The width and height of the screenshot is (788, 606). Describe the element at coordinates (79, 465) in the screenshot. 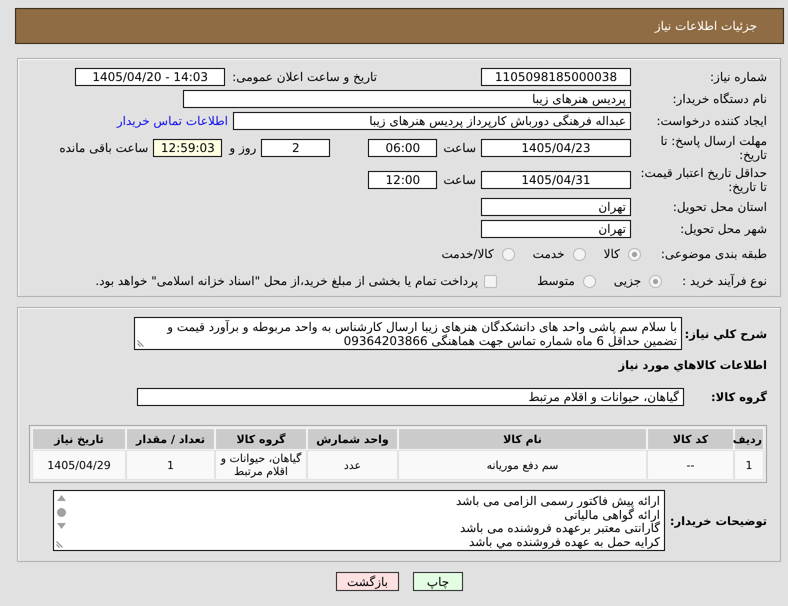

I see `table-cell: 1405/04/29` at that location.